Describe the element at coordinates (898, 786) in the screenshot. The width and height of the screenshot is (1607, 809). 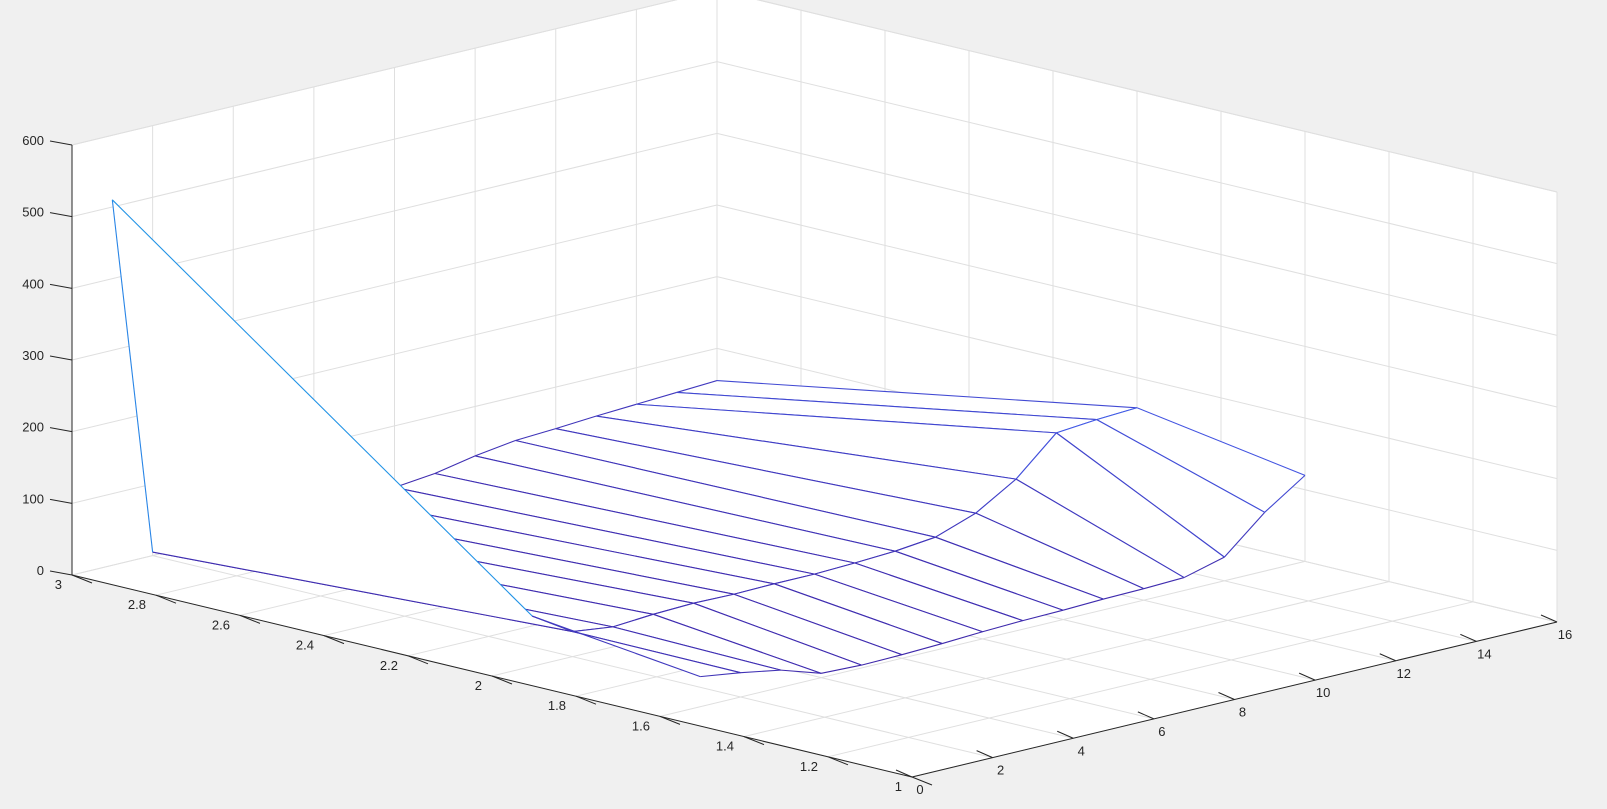
I see `y-tick-label: 1` at that location.